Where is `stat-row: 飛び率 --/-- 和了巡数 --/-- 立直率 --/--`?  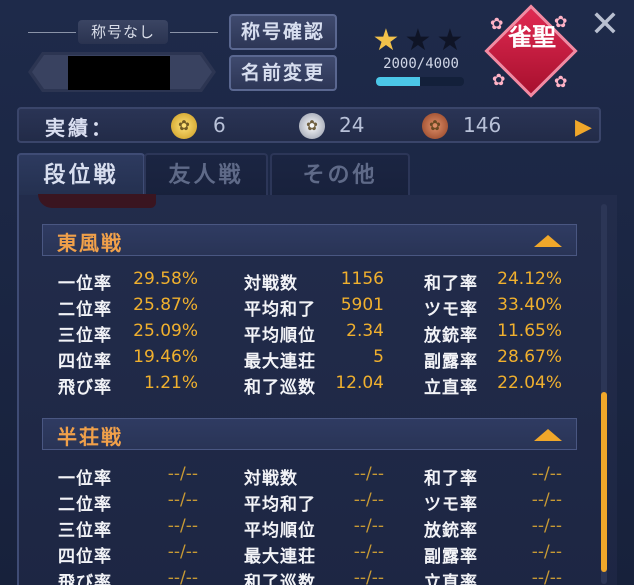 stat-row: 飛び率 --/-- 和了巡数 --/-- 立直率 --/-- is located at coordinates (317, 576).